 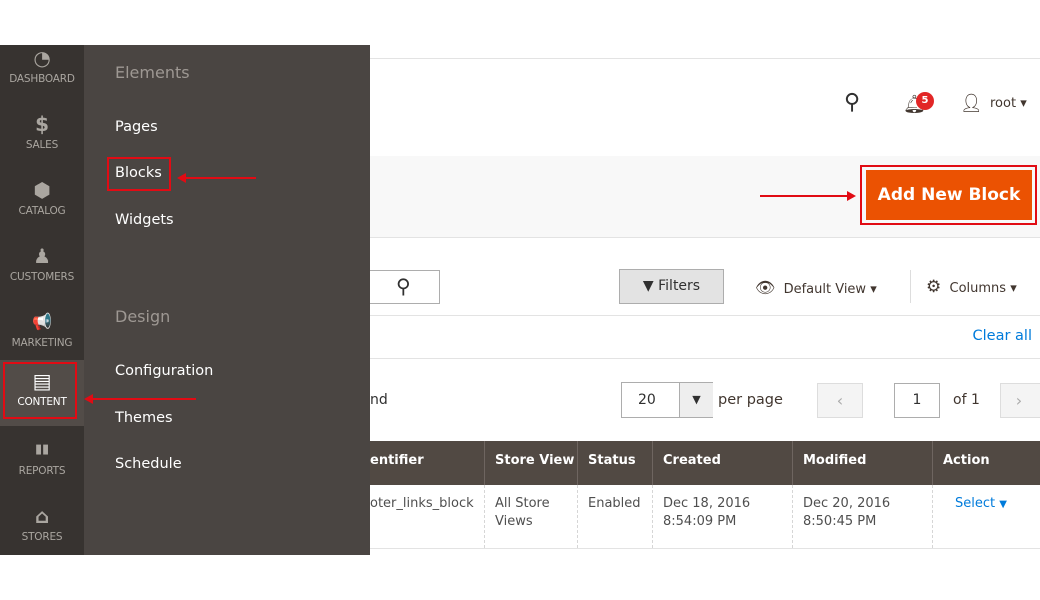 I want to click on col-store-view: Store View, so click(x=531, y=463).